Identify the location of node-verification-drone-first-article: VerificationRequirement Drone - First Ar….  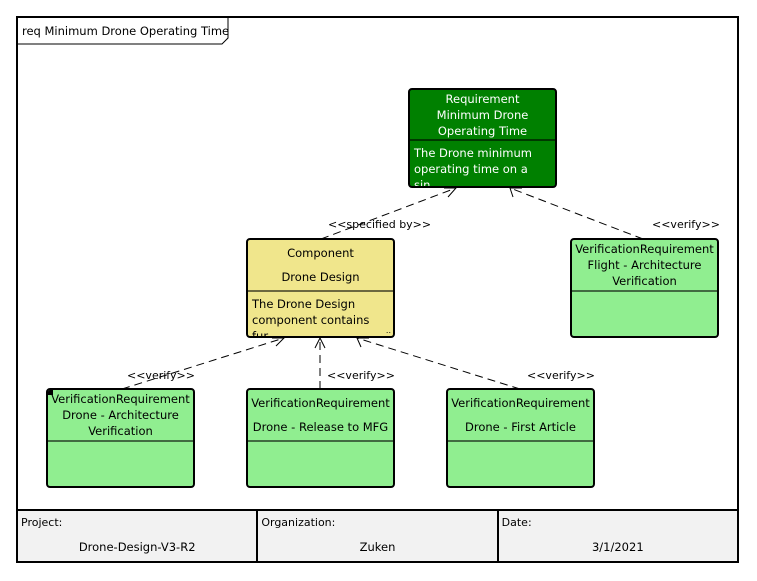
(520, 438).